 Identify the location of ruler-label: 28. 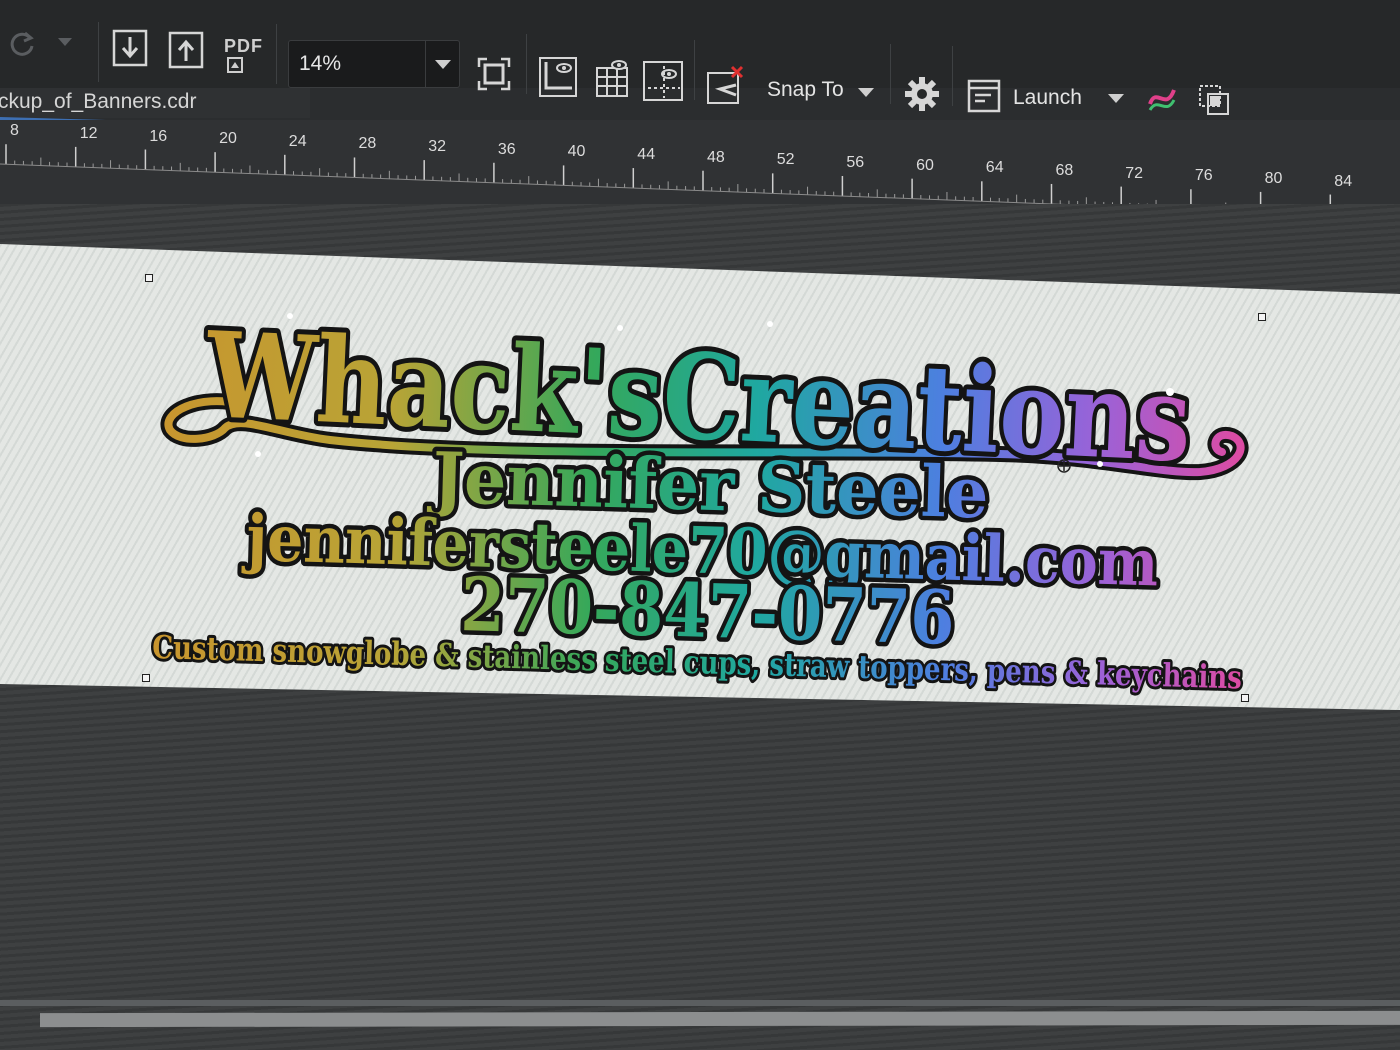
(367, 144).